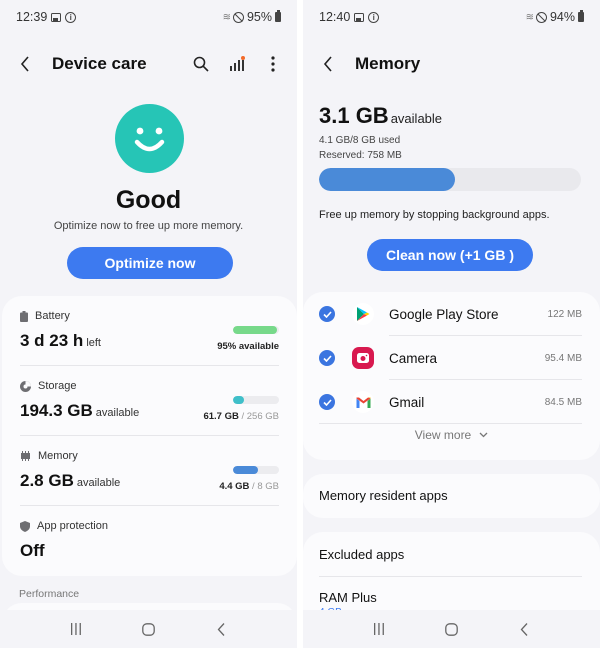 The width and height of the screenshot is (600, 648). What do you see at coordinates (255, 330) in the screenshot?
I see `battery-bar-fill` at bounding box center [255, 330].